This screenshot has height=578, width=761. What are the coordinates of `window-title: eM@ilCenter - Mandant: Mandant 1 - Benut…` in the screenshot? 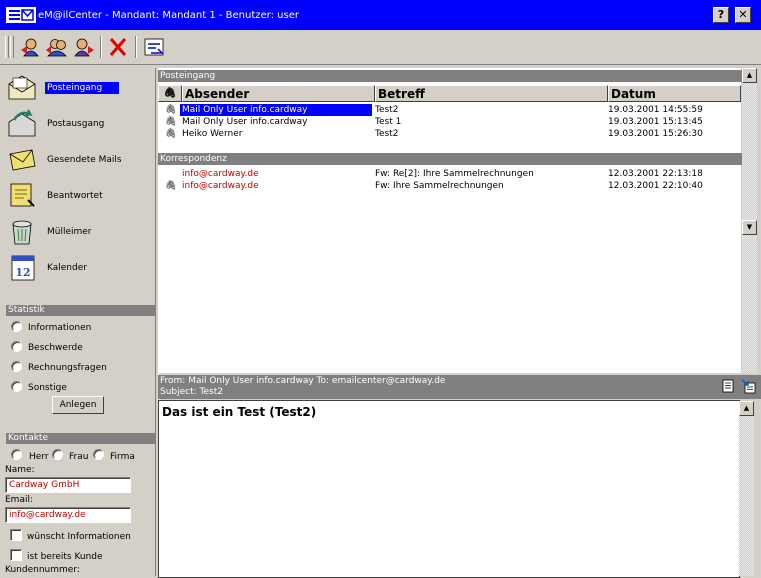 It's located at (168, 15).